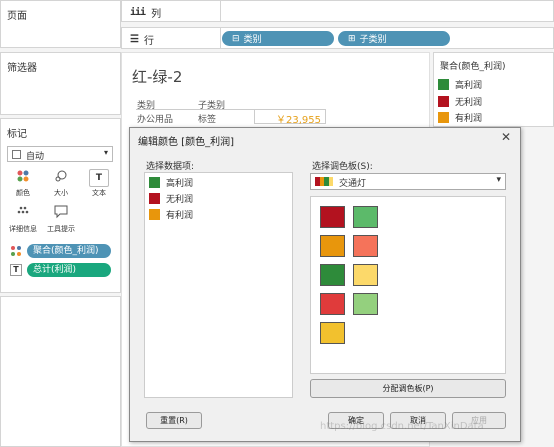  Describe the element at coordinates (408, 285) in the screenshot. I see `palette-swatch-area` at that location.